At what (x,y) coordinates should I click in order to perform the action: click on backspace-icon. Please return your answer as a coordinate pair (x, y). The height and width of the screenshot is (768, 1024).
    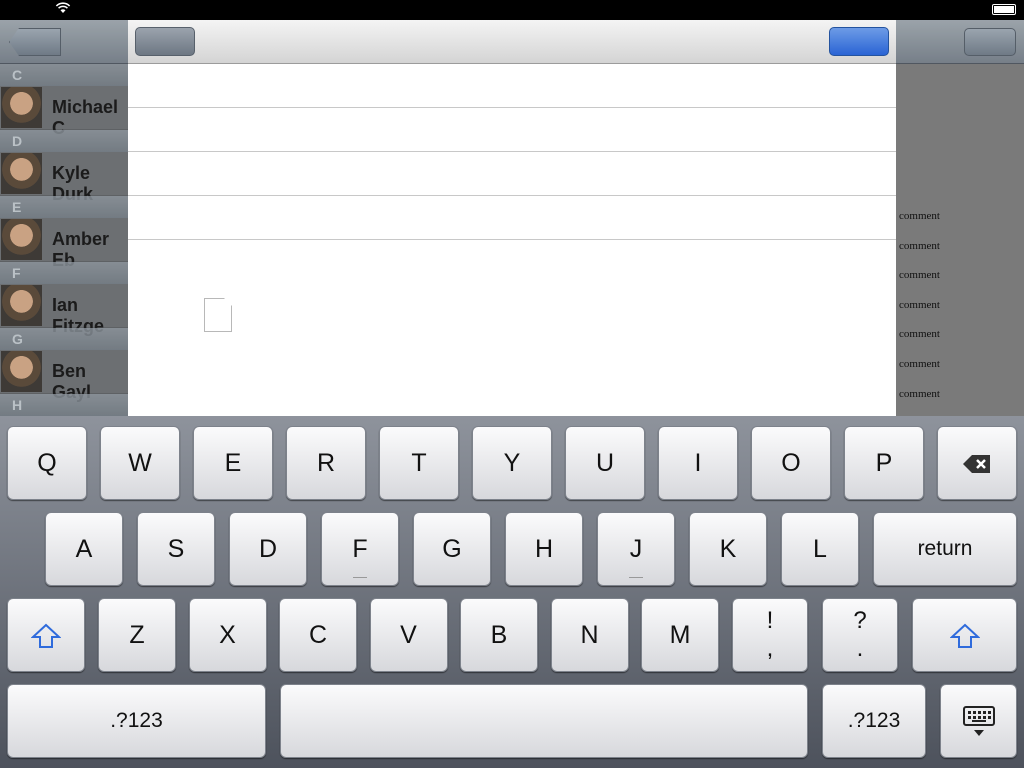
    Looking at the image, I should click on (977, 463).